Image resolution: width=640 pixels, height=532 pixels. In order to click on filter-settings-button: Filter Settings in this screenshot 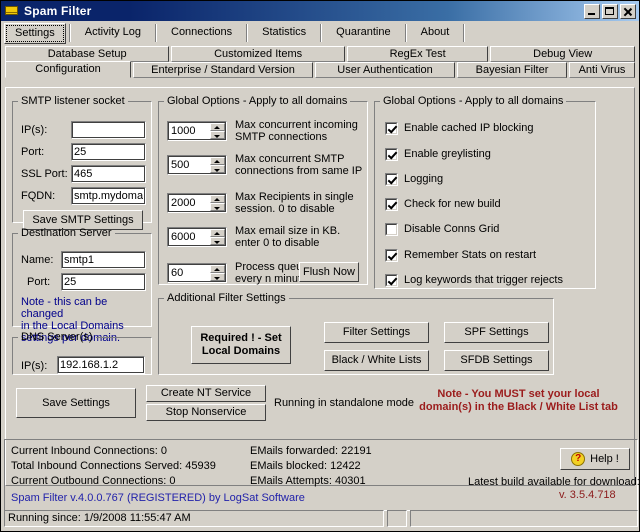, I will do `click(376, 332)`.